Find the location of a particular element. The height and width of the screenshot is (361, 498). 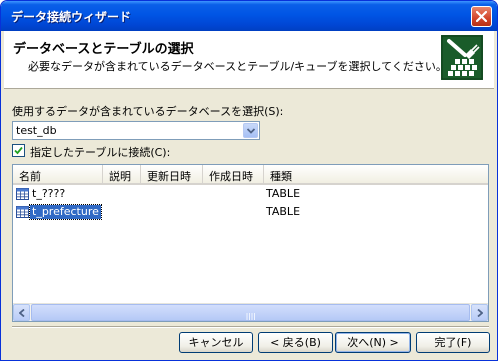

finish-button: 完了(F) is located at coordinates (453, 342).